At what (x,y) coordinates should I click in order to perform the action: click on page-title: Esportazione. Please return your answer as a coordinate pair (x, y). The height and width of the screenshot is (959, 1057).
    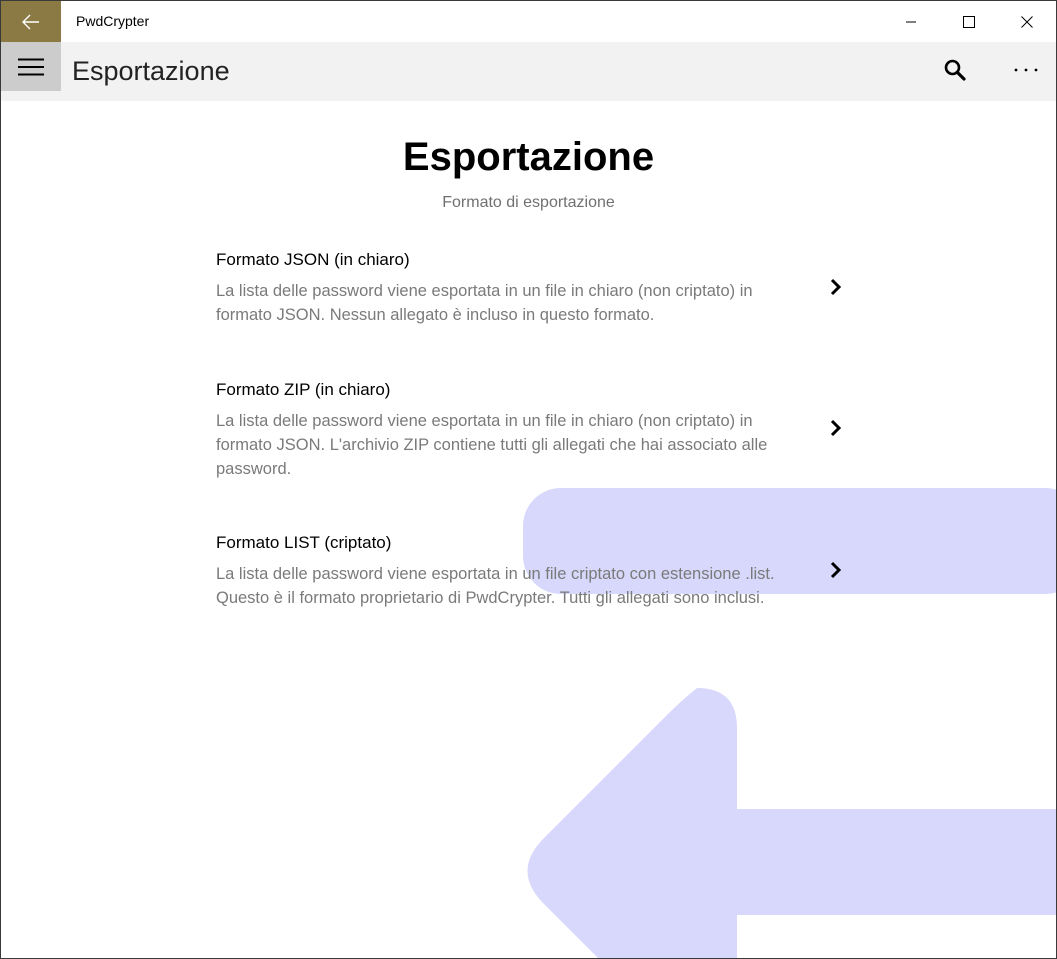
    Looking at the image, I should click on (528, 157).